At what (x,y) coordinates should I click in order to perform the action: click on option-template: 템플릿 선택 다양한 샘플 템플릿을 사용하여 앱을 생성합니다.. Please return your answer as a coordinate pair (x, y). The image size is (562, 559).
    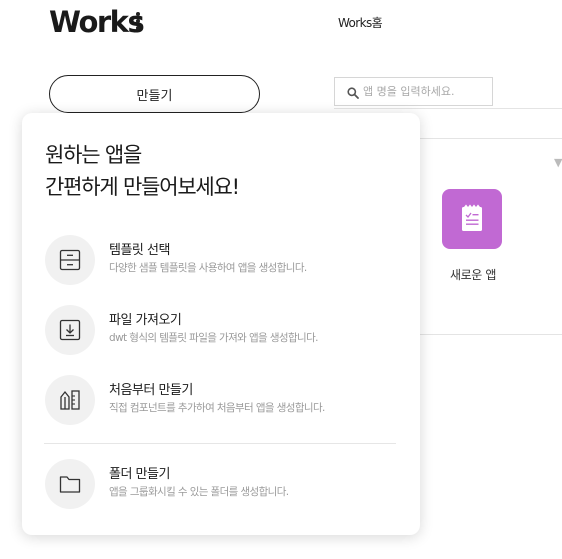
    Looking at the image, I should click on (225, 262).